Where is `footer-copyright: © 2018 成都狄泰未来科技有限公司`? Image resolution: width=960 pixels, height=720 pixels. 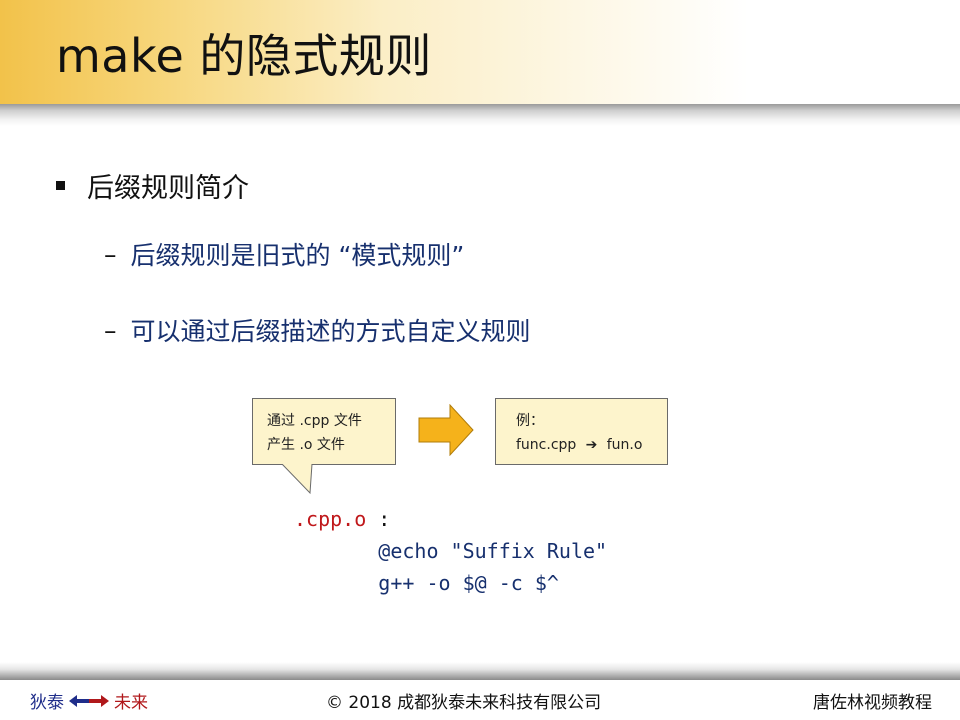
footer-copyright: © 2018 成都狄泰未来科技有限公司 is located at coordinates (464, 703).